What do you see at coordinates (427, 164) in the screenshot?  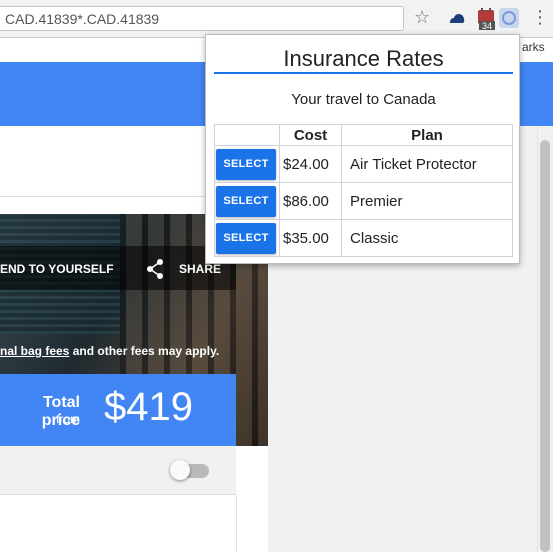 I see `plan-cell: Air Ticket Protector` at bounding box center [427, 164].